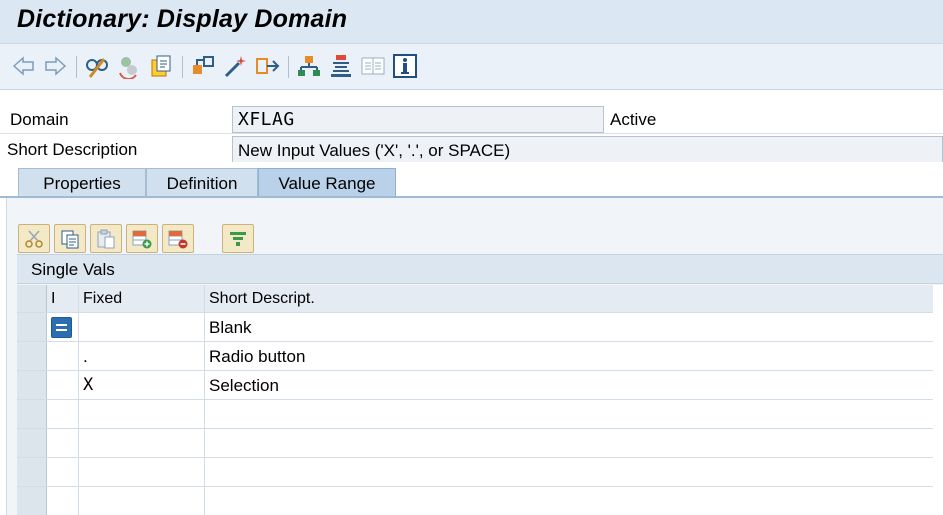  I want to click on column-header-description: Short Descript., so click(569, 298).